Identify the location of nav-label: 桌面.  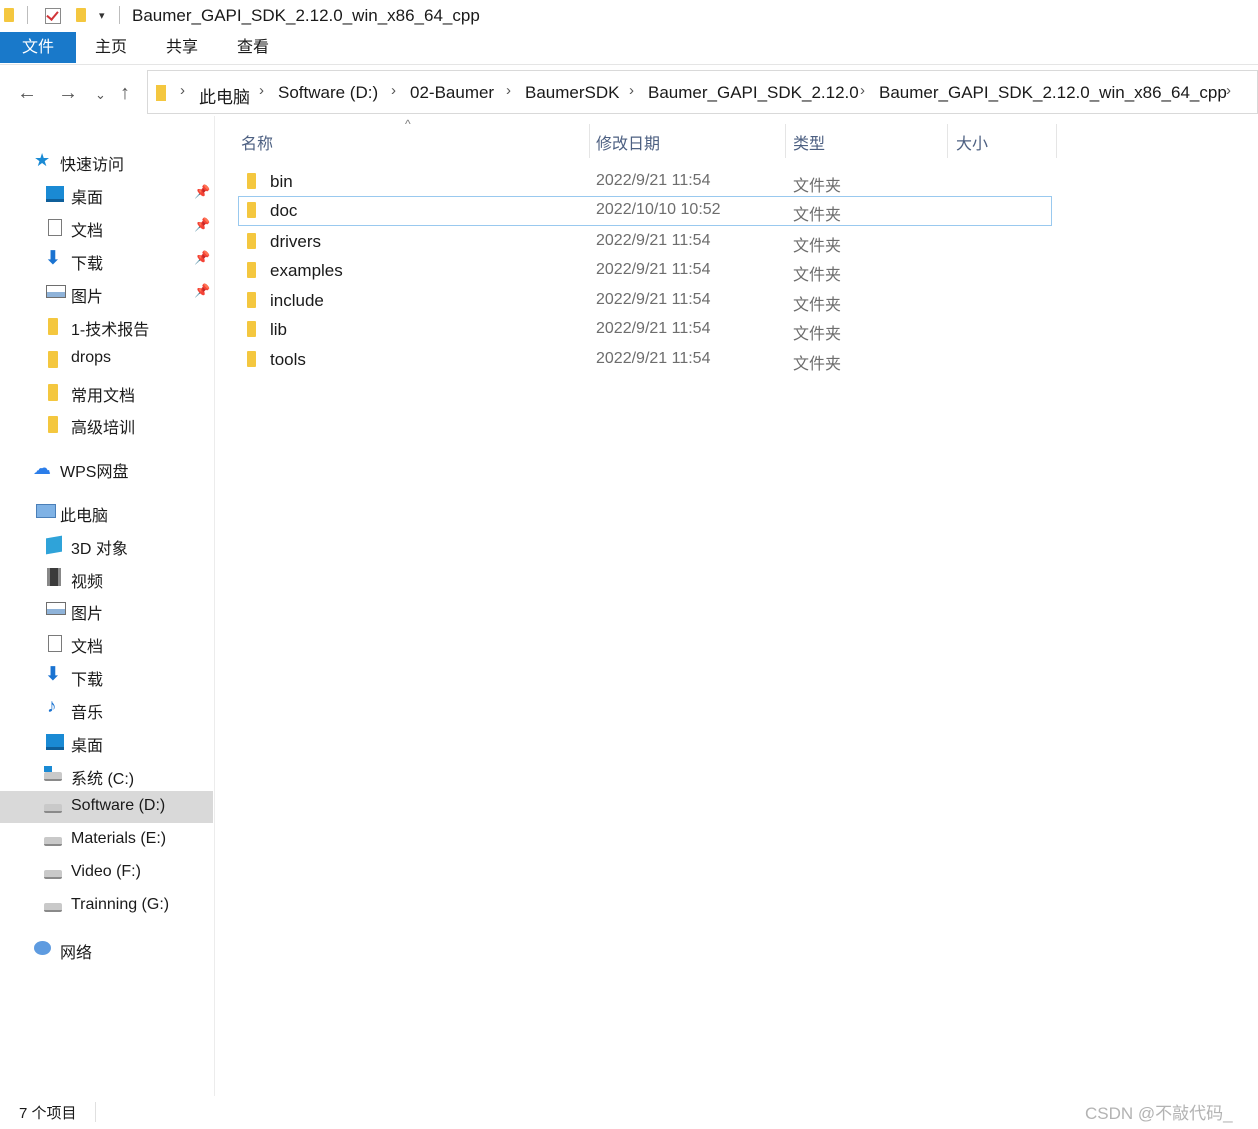
(87, 746).